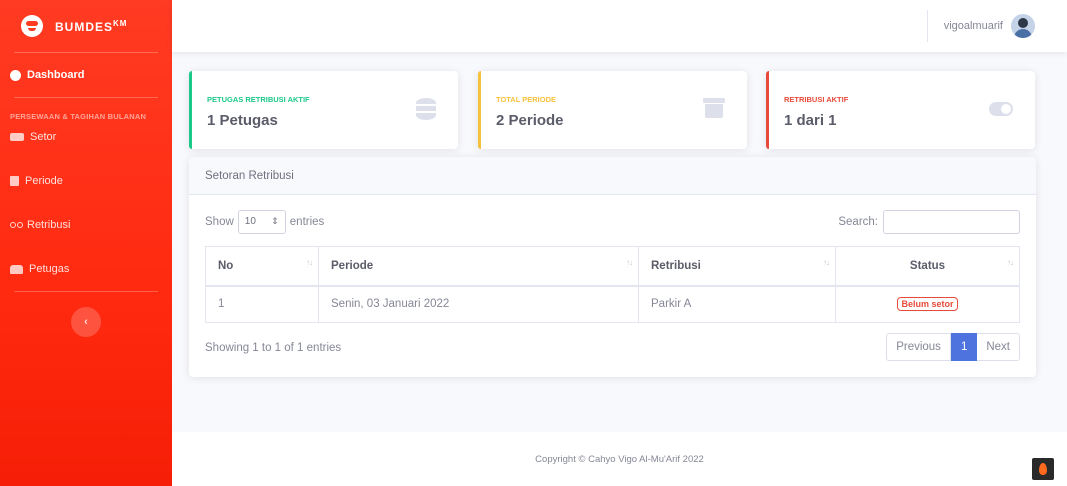 This screenshot has height=486, width=1067. I want to click on stat-card-retribusi: Retribusi Aktif 1 dari 1, so click(900, 110).